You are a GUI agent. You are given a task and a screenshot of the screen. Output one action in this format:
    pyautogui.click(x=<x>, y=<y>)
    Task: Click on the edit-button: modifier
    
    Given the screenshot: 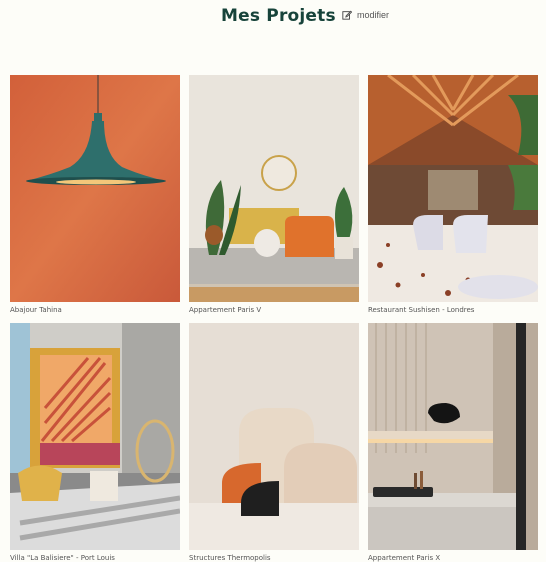 What is the action you would take?
    pyautogui.click(x=365, y=15)
    